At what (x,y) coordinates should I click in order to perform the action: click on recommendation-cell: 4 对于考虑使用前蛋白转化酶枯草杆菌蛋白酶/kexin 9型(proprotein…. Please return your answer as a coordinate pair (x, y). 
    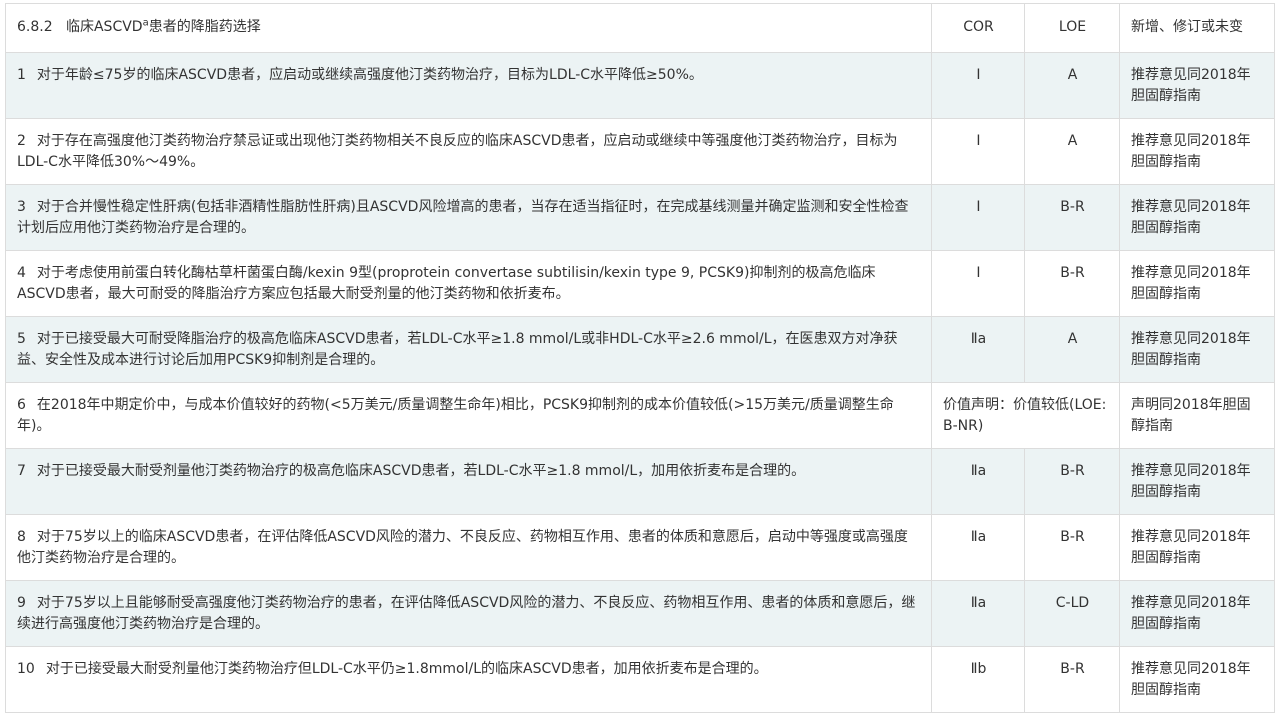
    Looking at the image, I should click on (468, 283).